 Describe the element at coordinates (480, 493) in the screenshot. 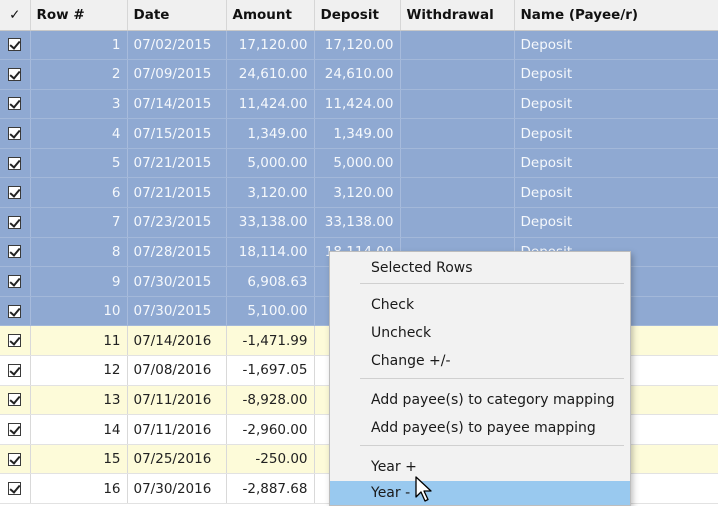

I see `menu-item-year-minus: Year -` at that location.